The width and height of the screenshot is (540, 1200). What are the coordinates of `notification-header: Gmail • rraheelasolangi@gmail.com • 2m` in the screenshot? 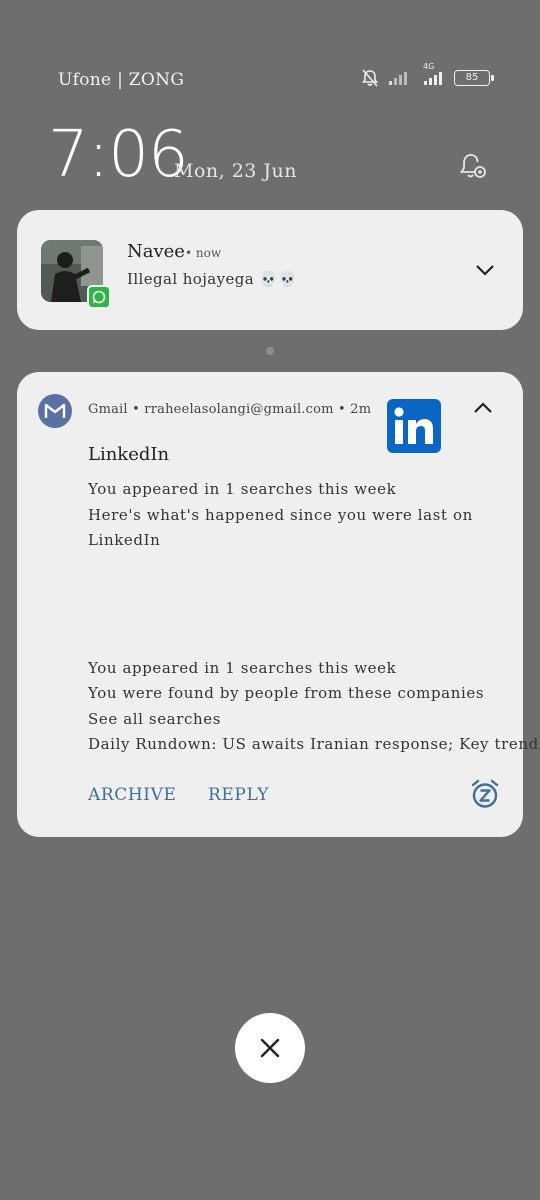 It's located at (230, 409).